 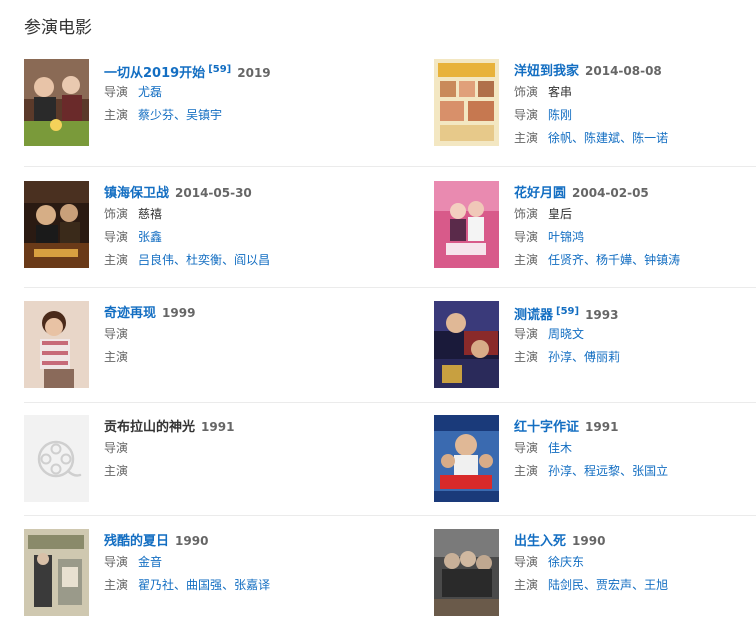 What do you see at coordinates (650, 138) in the screenshot?
I see `person-link: 陈一诺` at bounding box center [650, 138].